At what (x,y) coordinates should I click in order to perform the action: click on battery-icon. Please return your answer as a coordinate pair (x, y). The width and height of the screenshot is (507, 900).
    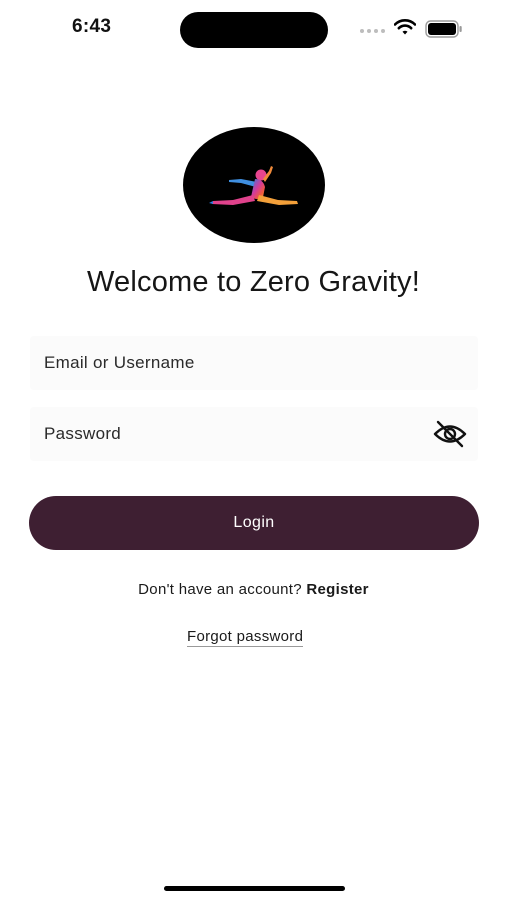
    Looking at the image, I should click on (443, 29).